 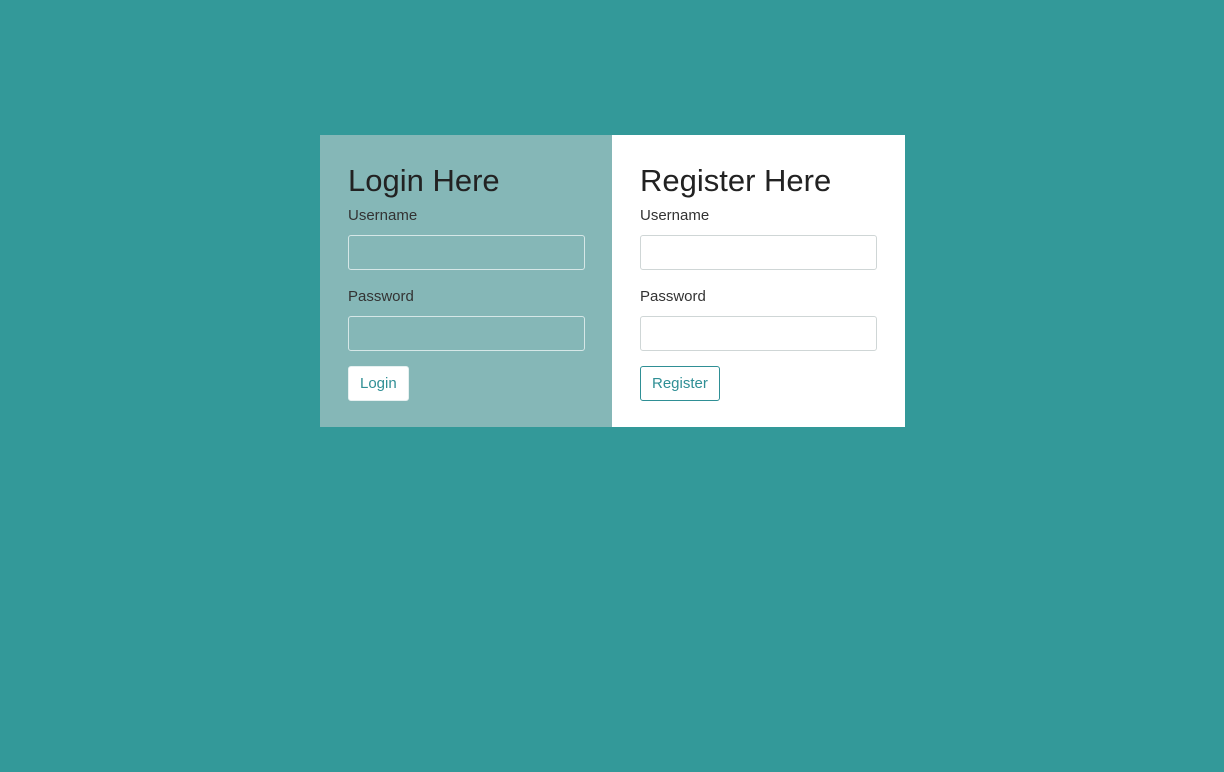 I want to click on register-heading: Register Here, so click(x=736, y=180).